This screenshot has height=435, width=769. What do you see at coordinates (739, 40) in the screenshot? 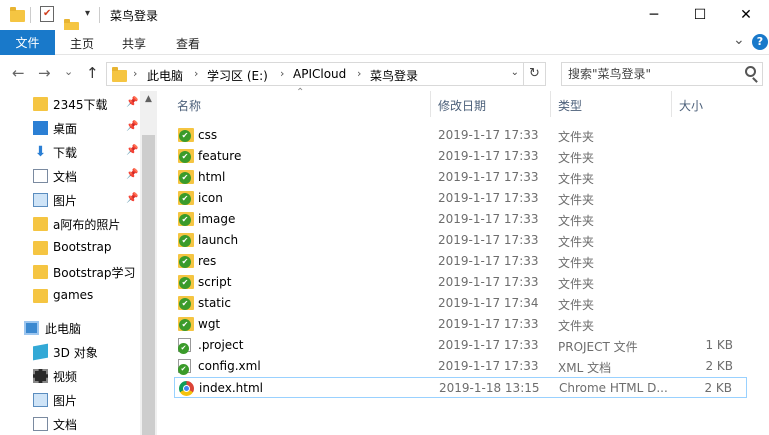
I see `expand-ribbon-icon: ⌄` at bounding box center [739, 40].